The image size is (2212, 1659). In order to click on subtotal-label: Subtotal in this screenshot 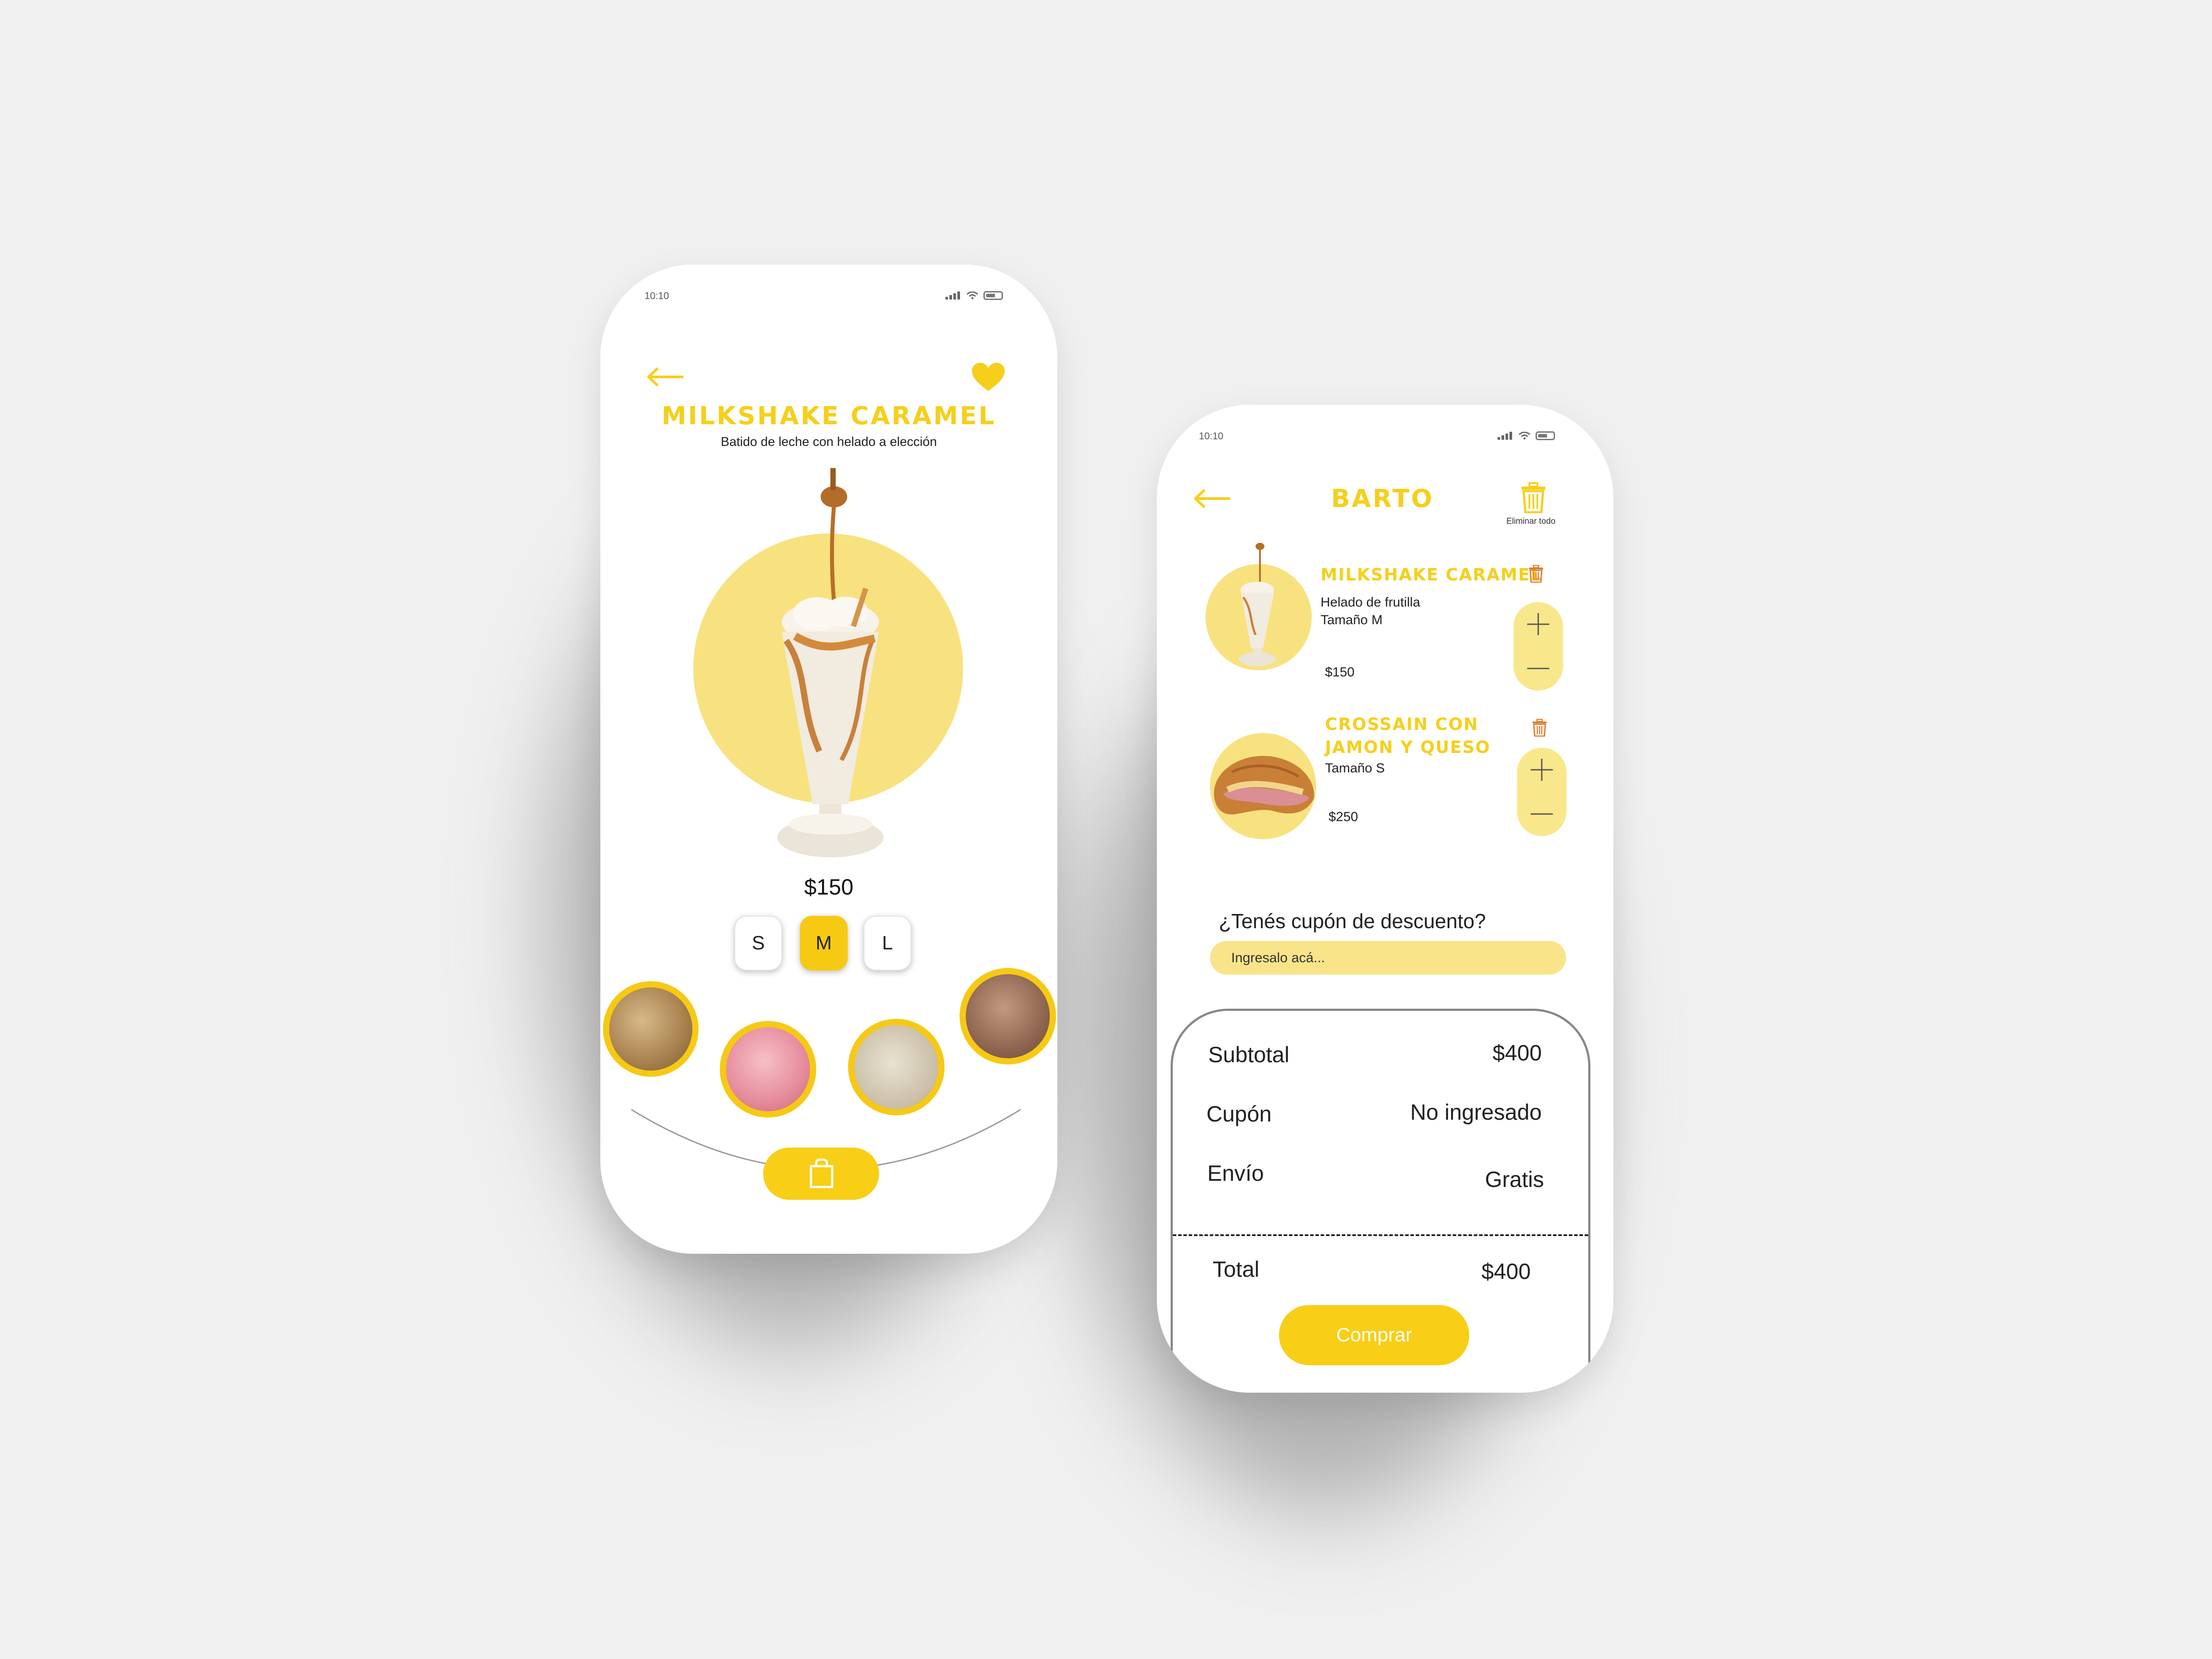, I will do `click(1249, 1055)`.